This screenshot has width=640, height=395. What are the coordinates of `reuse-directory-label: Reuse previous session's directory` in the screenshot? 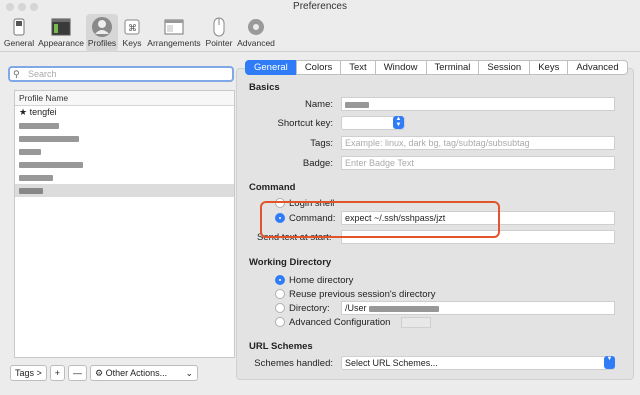 It's located at (362, 294).